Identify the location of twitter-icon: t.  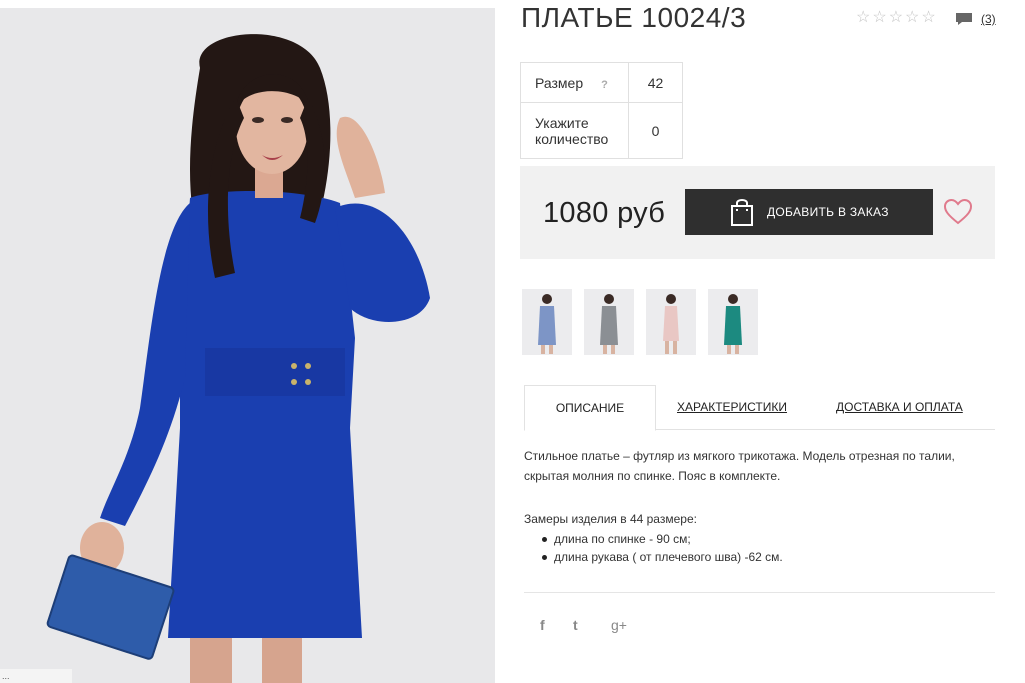
(575, 625).